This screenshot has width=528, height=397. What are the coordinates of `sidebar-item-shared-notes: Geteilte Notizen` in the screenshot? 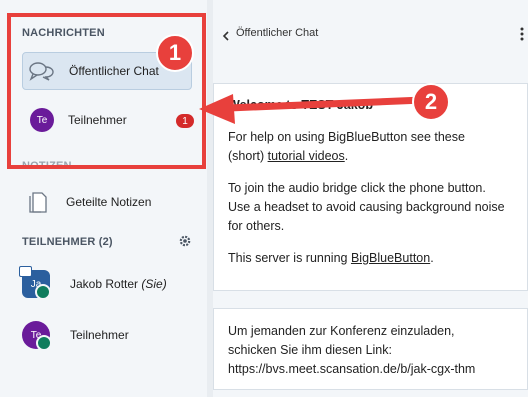 It's located at (107, 202).